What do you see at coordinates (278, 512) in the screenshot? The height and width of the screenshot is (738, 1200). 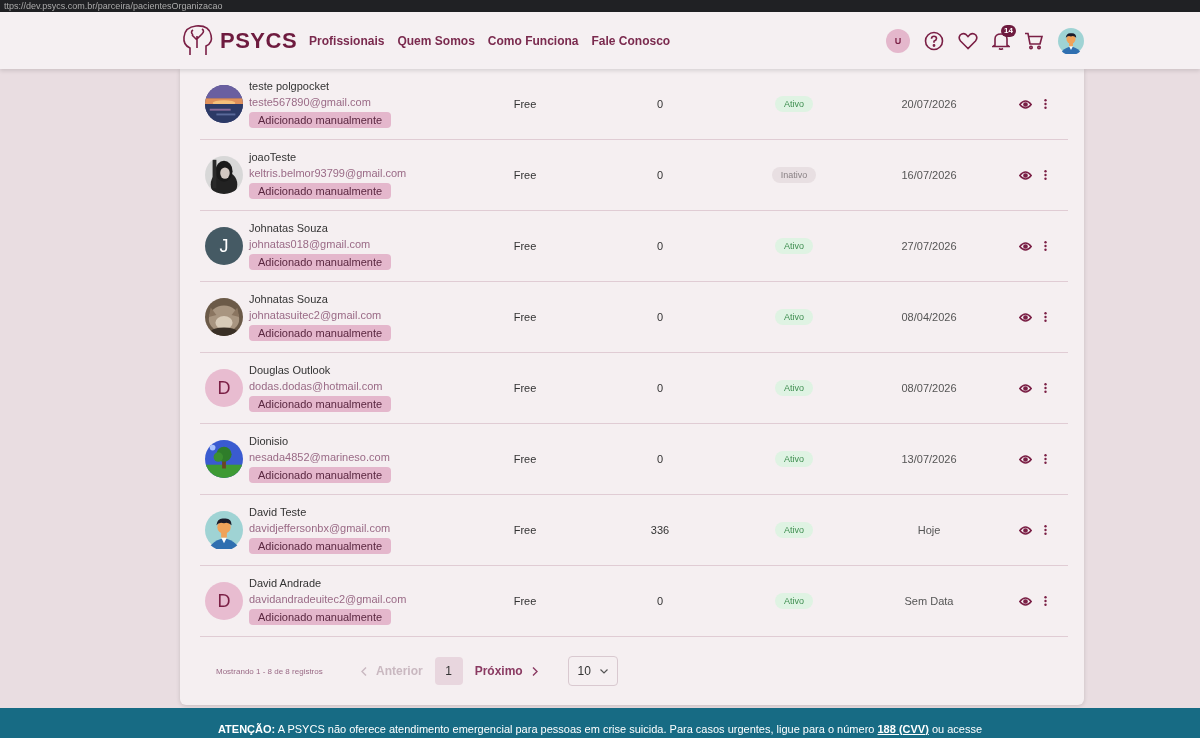 I see `patient-name: David Teste` at bounding box center [278, 512].